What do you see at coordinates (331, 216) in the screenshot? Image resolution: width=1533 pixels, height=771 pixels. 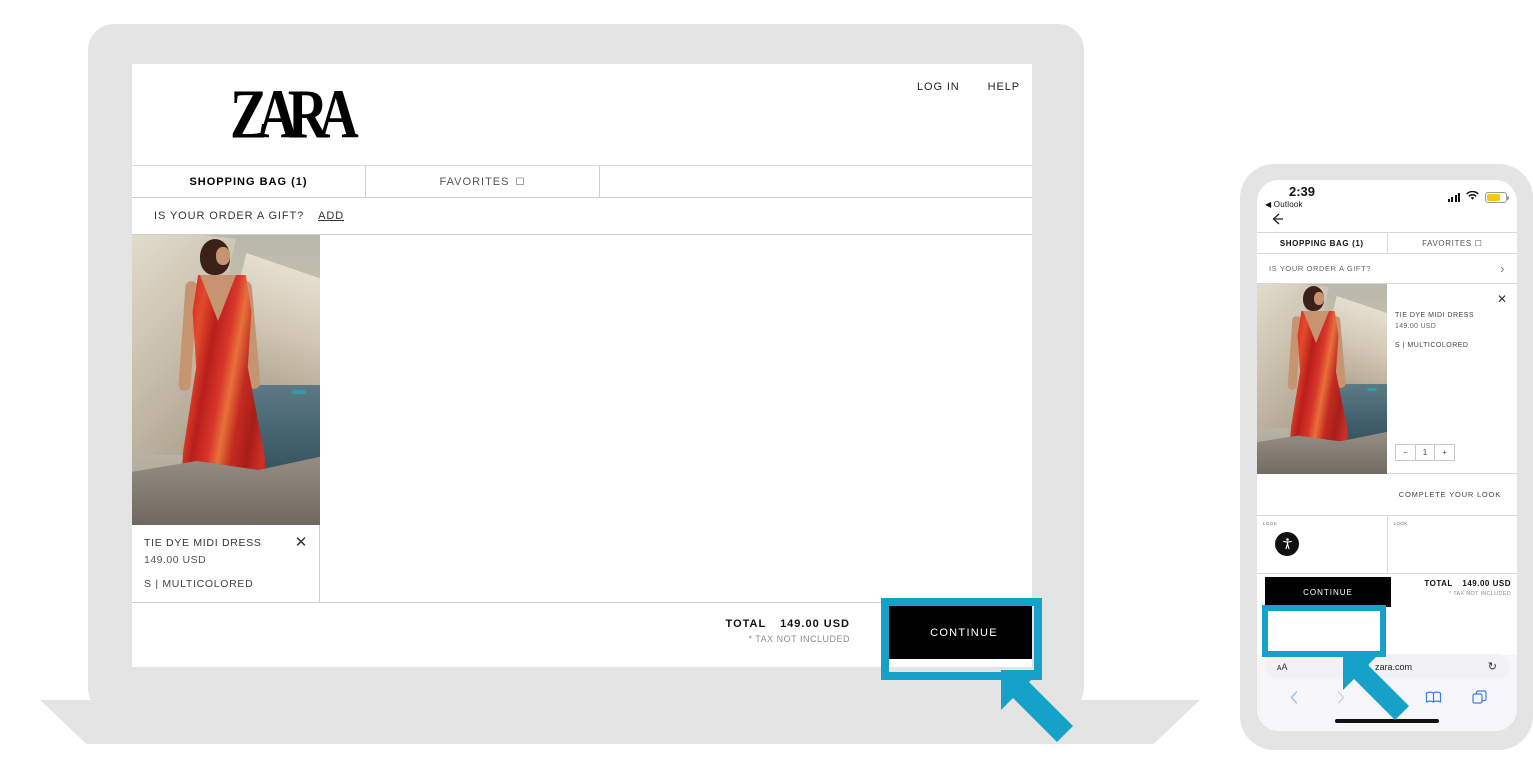 I see `gift-add-link: ADD` at bounding box center [331, 216].